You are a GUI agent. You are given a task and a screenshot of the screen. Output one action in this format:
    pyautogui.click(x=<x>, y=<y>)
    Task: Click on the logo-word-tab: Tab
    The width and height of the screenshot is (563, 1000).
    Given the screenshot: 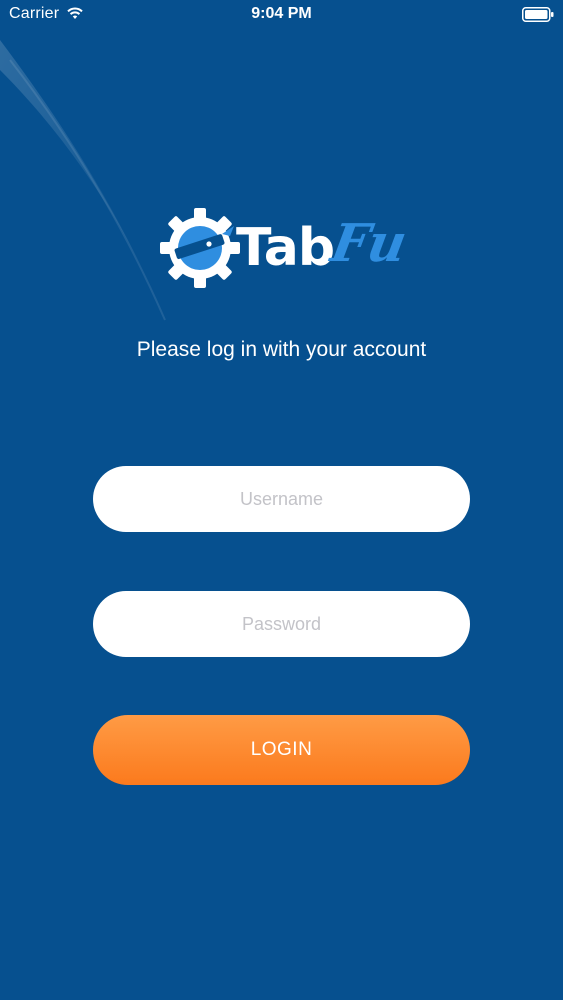 What is the action you would take?
    pyautogui.click(x=285, y=248)
    